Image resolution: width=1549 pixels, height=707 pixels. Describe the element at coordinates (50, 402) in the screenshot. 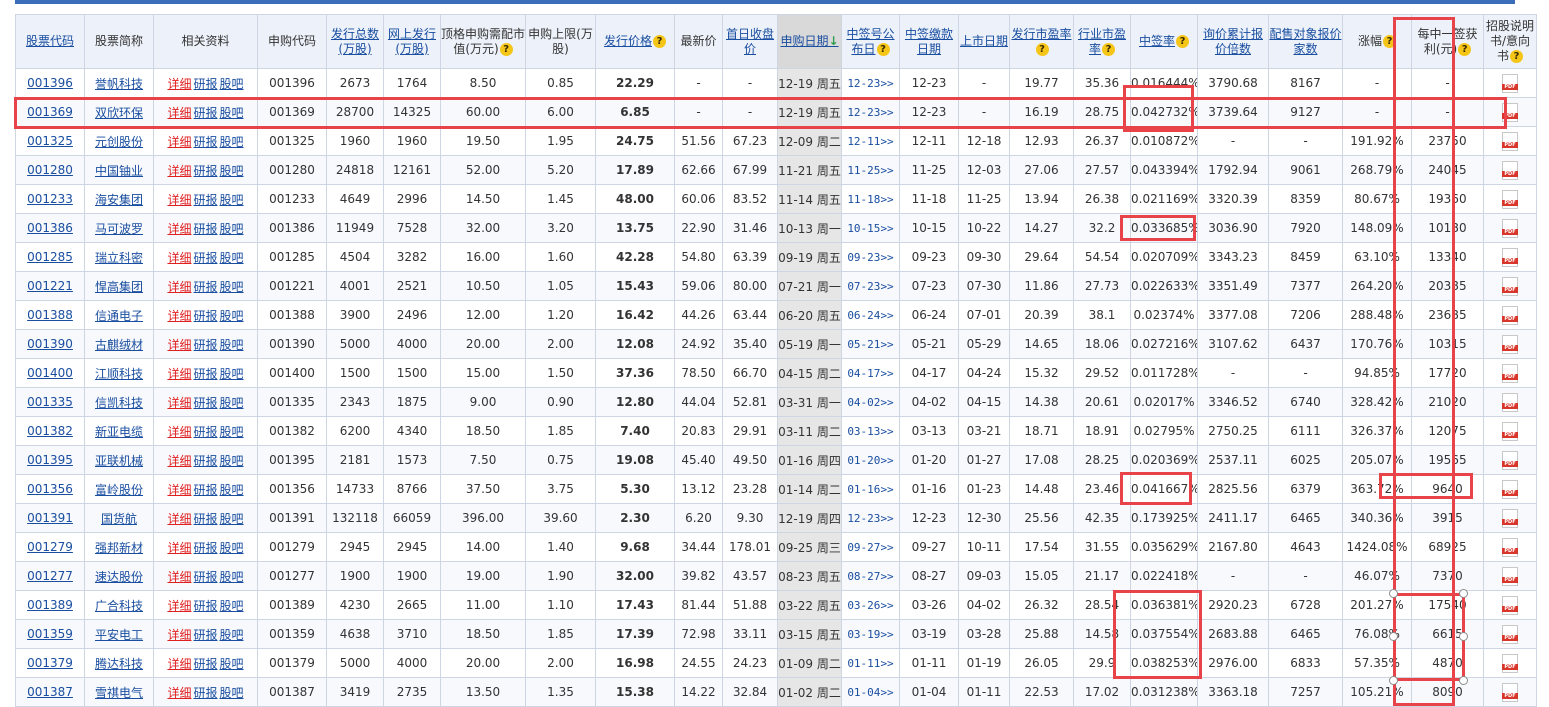

I see `stock-code-link: 001335` at that location.